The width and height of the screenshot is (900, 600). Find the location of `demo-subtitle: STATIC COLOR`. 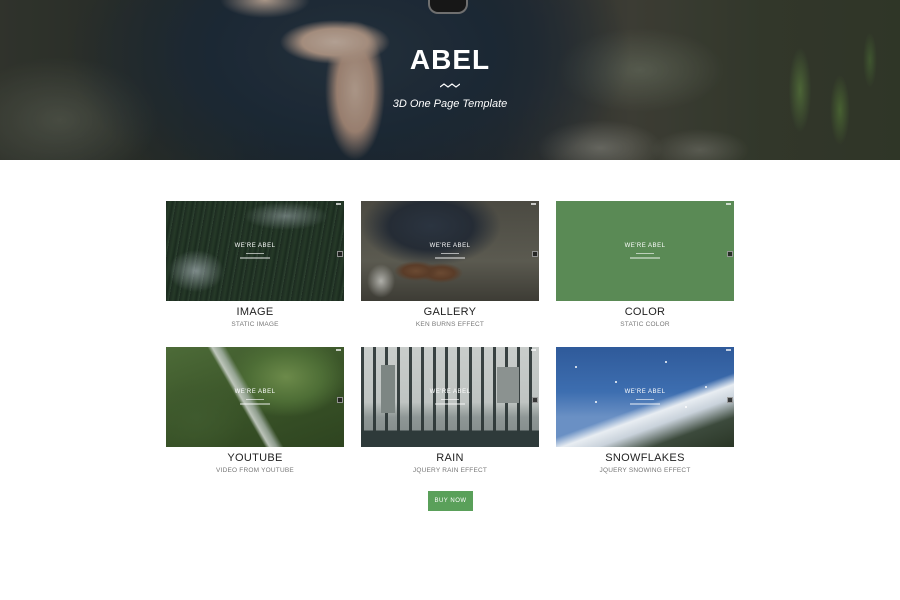

demo-subtitle: STATIC COLOR is located at coordinates (645, 324).